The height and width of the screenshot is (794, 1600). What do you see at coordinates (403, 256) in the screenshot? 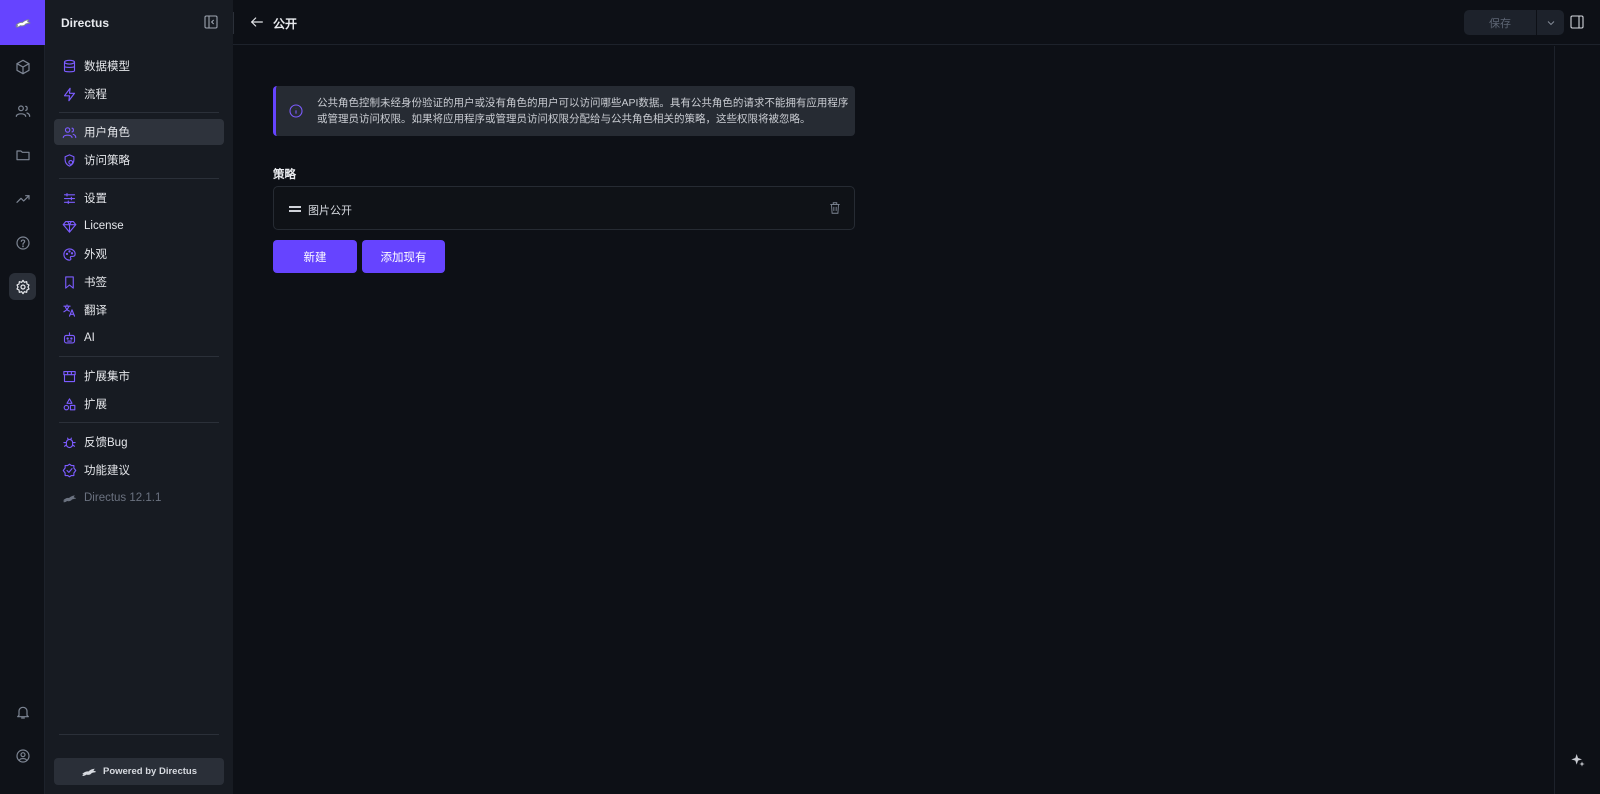
I see `add-existing-policy-button: 添加现有` at bounding box center [403, 256].